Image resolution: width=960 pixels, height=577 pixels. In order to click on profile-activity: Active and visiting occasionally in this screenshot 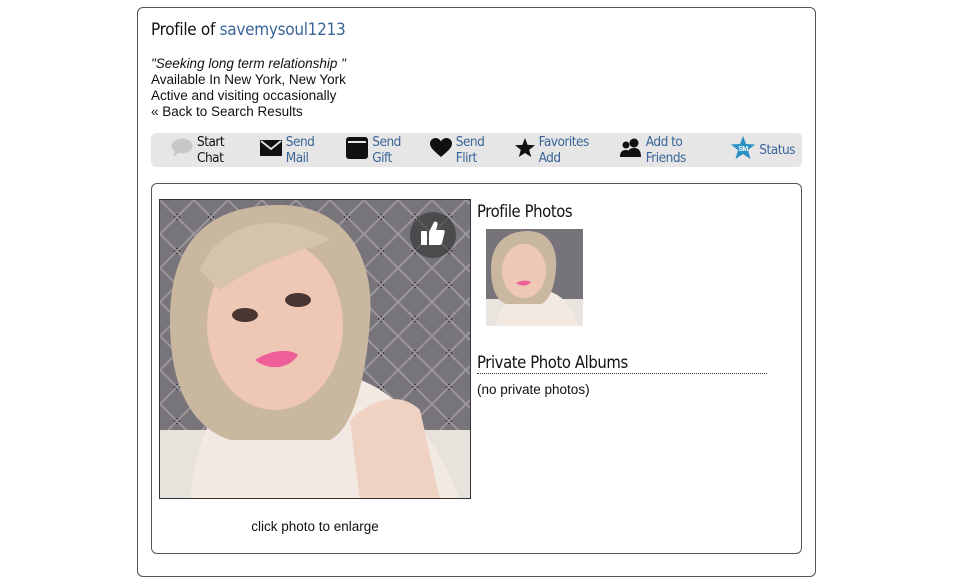, I will do `click(244, 95)`.